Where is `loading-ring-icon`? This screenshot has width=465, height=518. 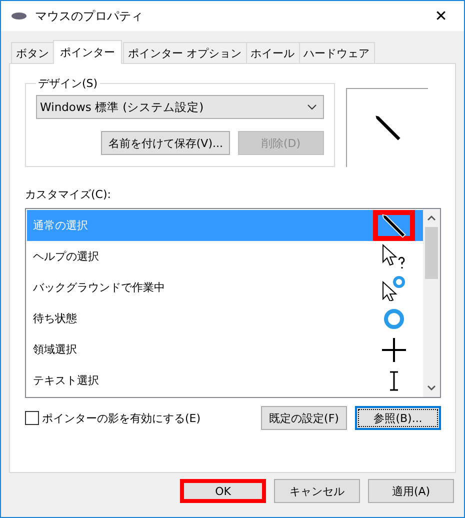 loading-ring-icon is located at coordinates (394, 319).